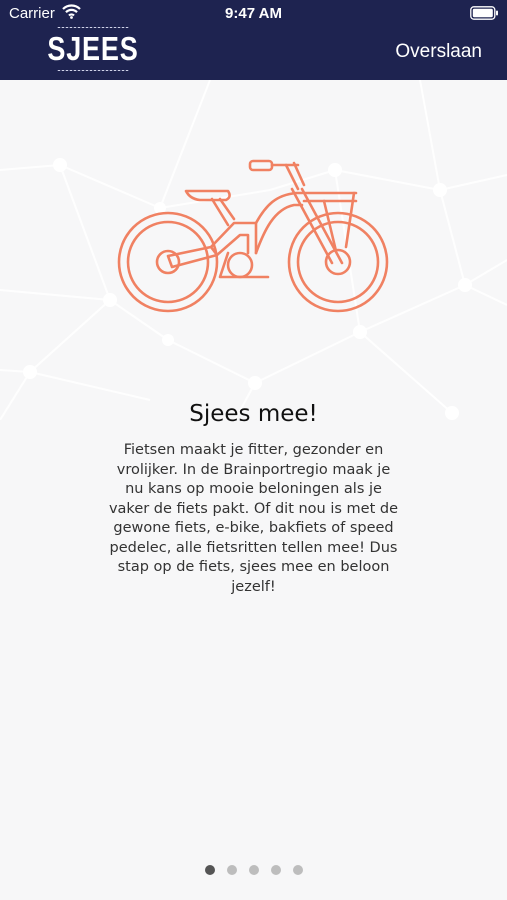 This screenshot has width=507, height=900. What do you see at coordinates (484, 13) in the screenshot?
I see `battery-icon` at bounding box center [484, 13].